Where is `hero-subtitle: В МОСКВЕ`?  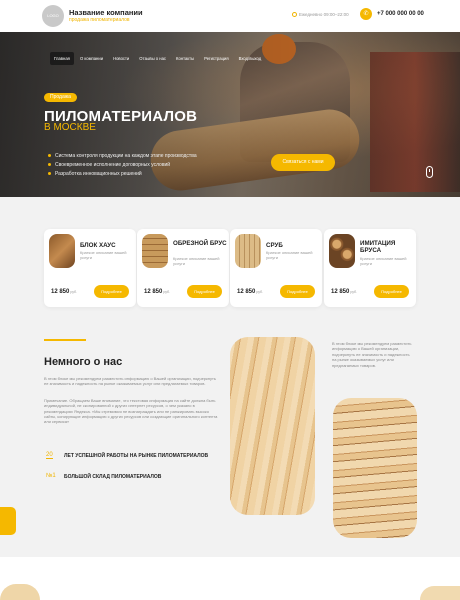
hero-subtitle: В МОСКВЕ is located at coordinates (70, 127).